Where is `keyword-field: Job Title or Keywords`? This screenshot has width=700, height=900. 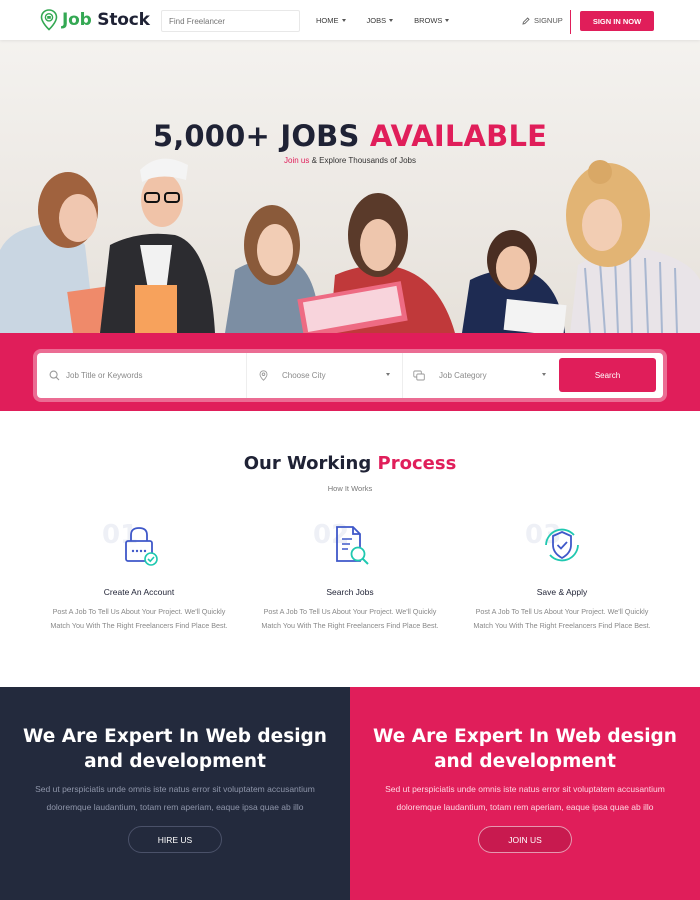 keyword-field: Job Title or Keywords is located at coordinates (141, 375).